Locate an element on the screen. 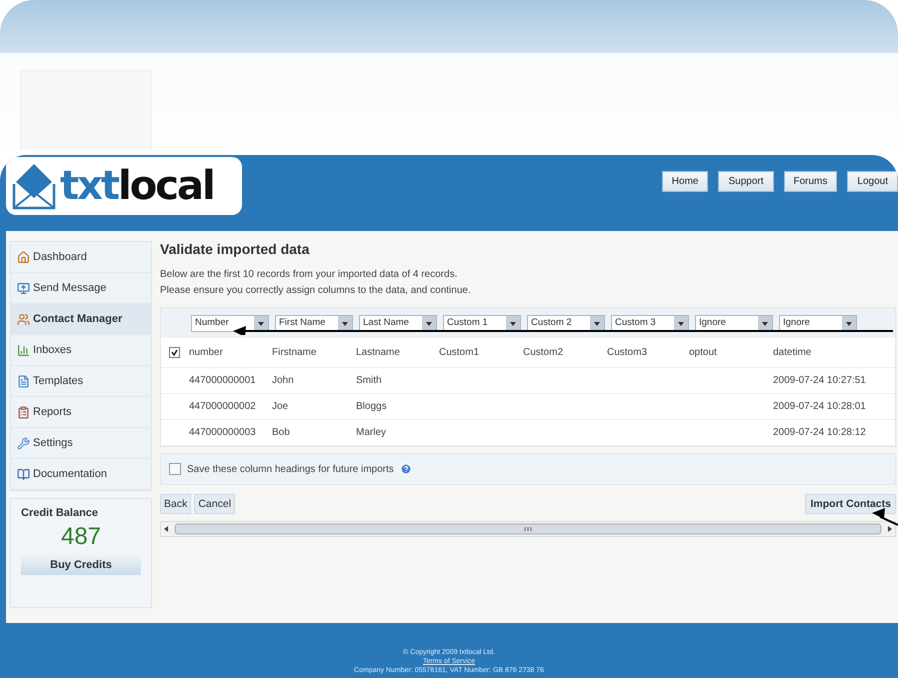  sidebar-item: Dashboard is located at coordinates (81, 257).